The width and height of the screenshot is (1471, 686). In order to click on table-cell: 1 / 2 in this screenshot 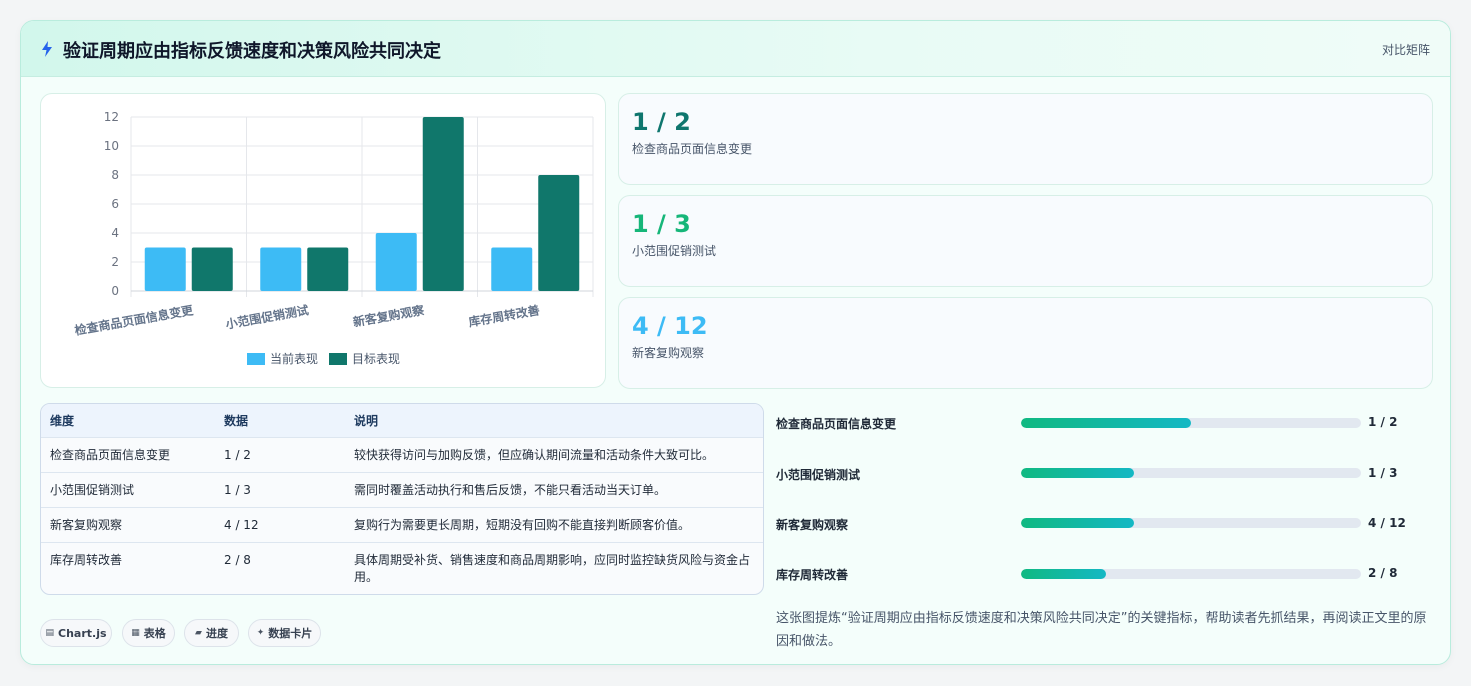, I will do `click(237, 455)`.